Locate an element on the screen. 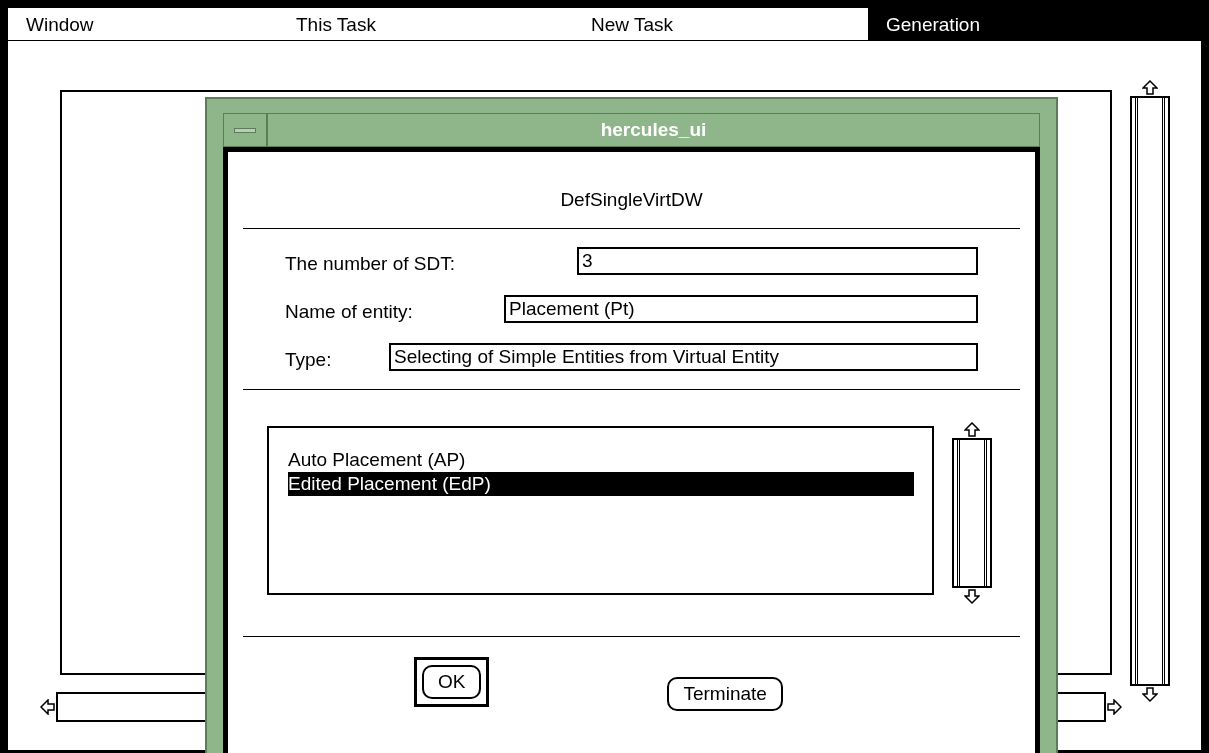  scroll-left-arrow-icon is located at coordinates (48, 707).